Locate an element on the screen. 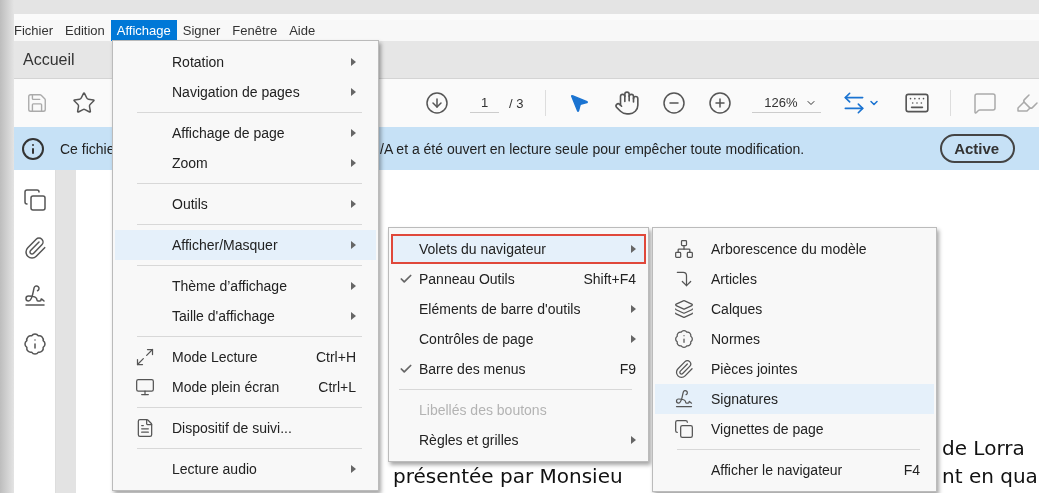  menu-item: Outils is located at coordinates (245, 204).